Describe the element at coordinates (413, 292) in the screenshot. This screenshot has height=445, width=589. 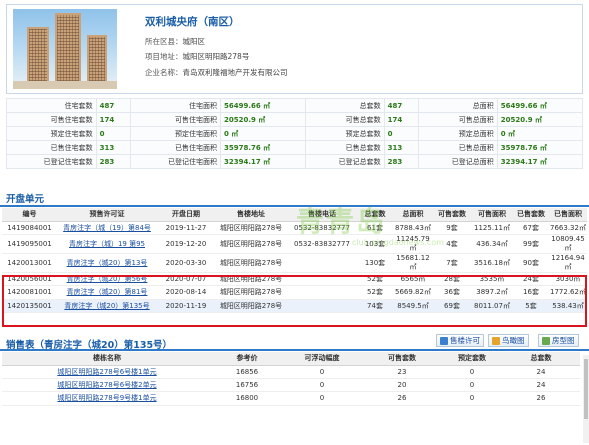
I see `units-cell: 5669.82㎡` at that location.